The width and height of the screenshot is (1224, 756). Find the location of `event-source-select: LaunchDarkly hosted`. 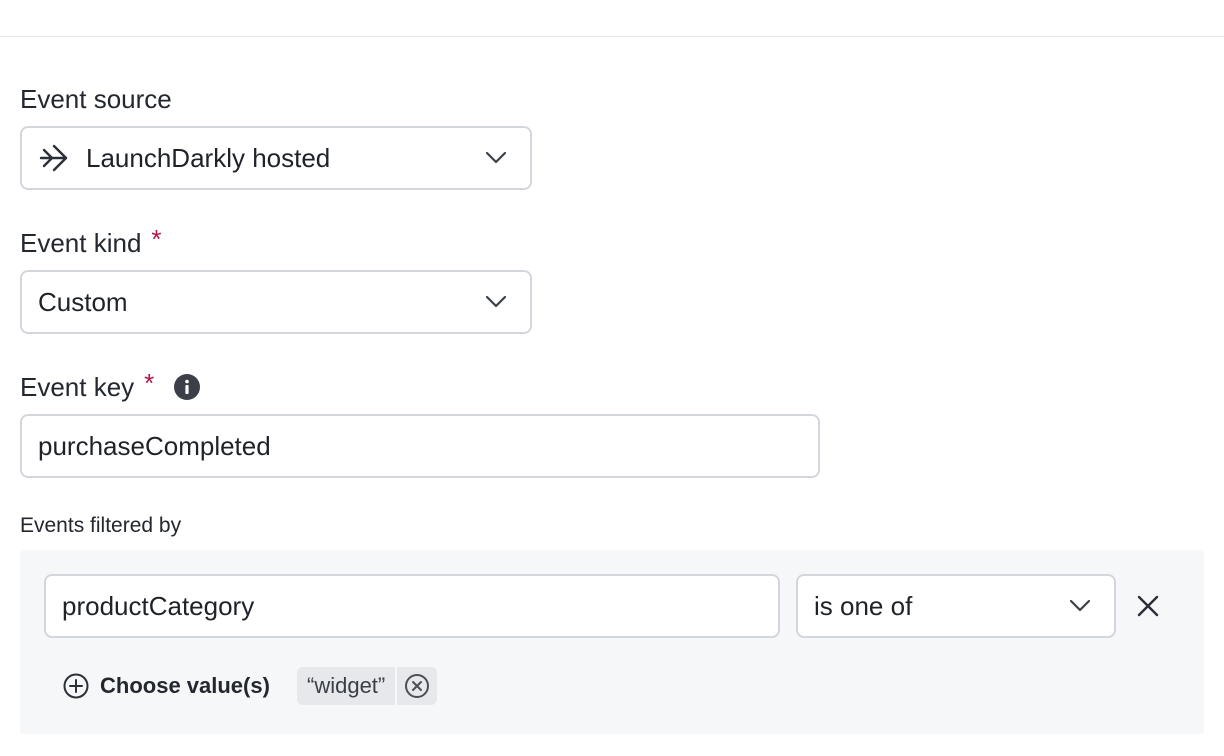

event-source-select: LaunchDarkly hosted is located at coordinates (276, 158).